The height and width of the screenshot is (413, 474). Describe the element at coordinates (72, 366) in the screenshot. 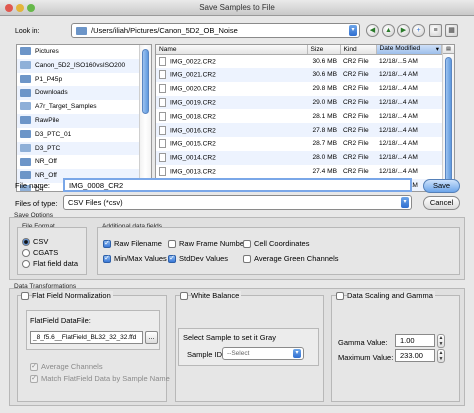

I see `average-channels-label: Average Channels` at that location.